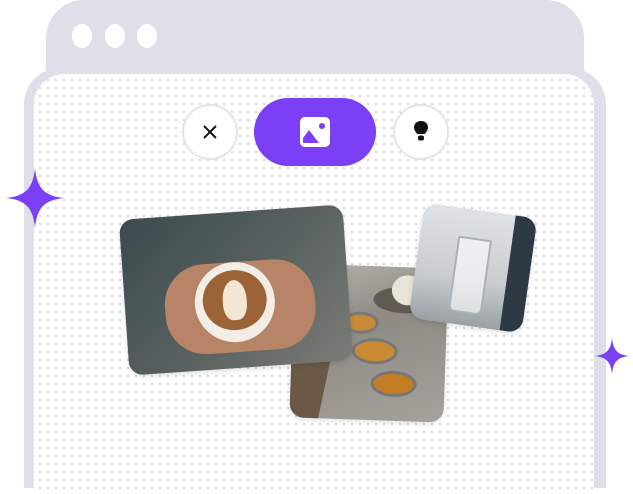 The width and height of the screenshot is (633, 494). I want to click on photo-latte-coffee, so click(236, 290).